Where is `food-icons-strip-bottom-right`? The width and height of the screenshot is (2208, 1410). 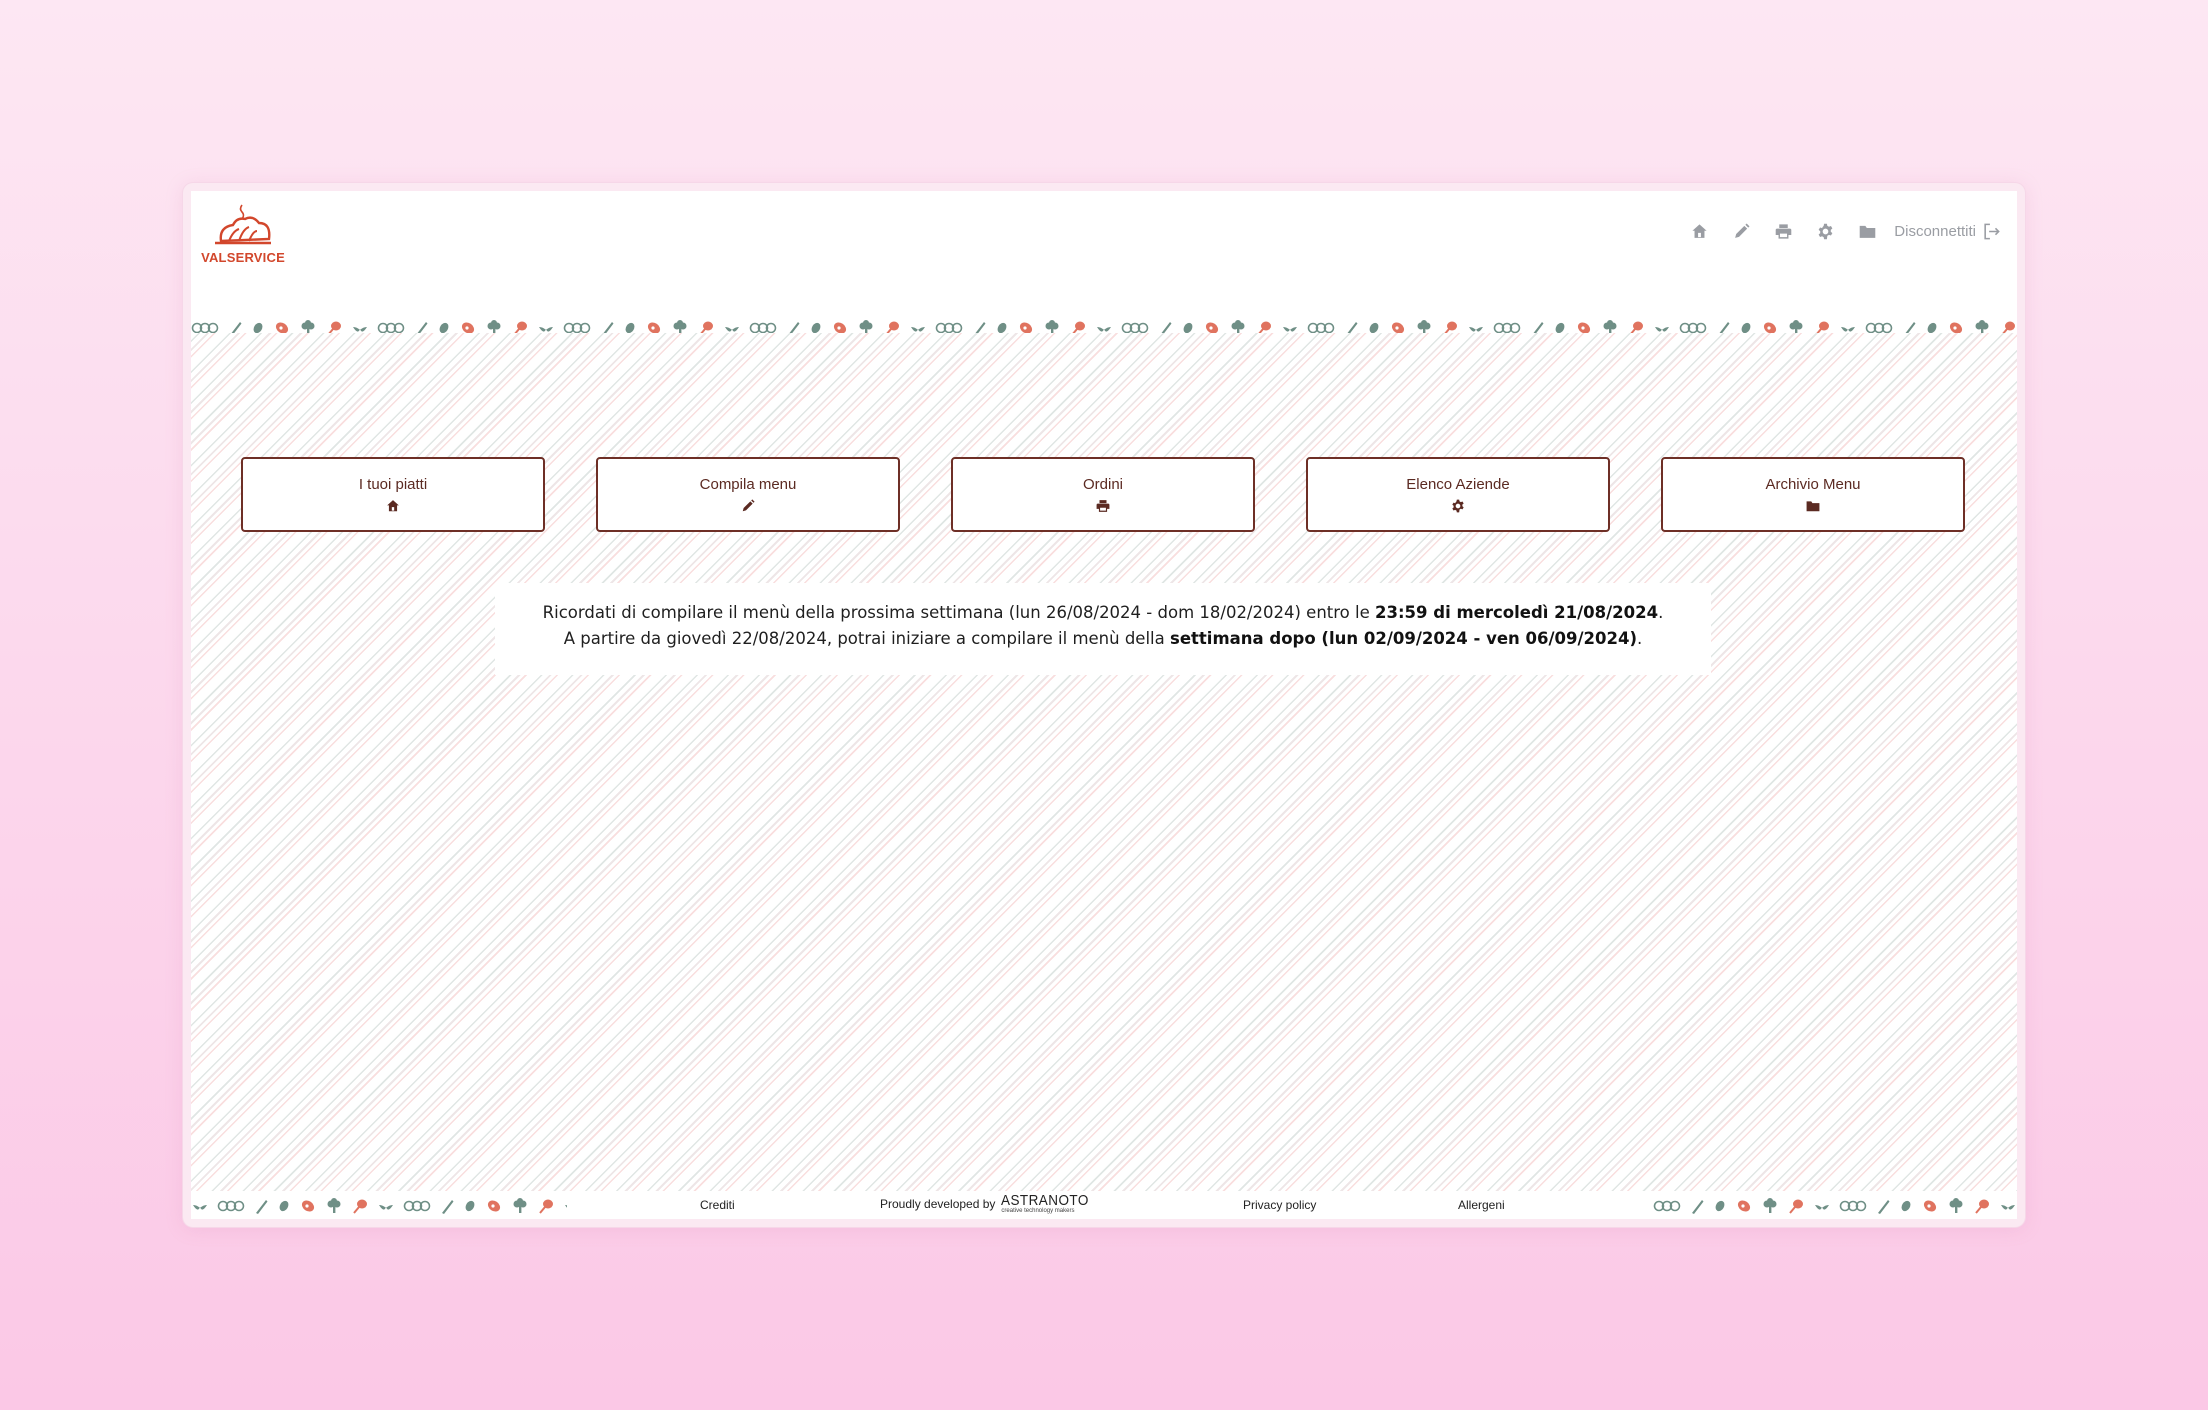 food-icons-strip-bottom-right is located at coordinates (1835, 1205).